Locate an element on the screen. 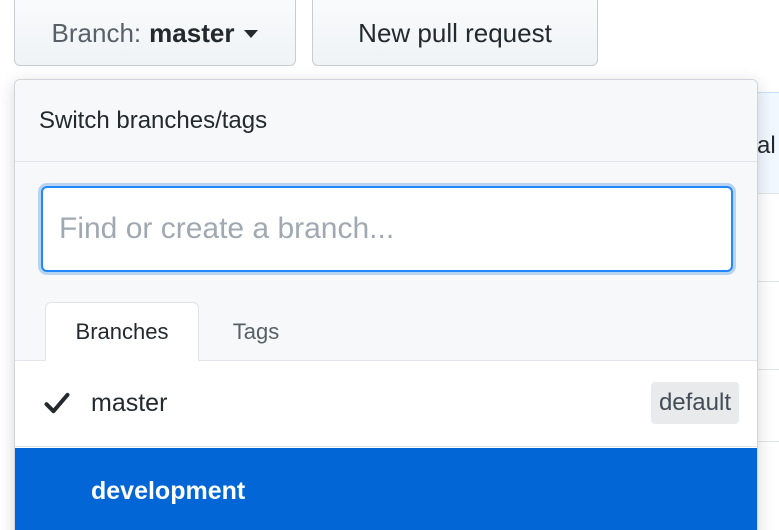  caret-down-icon is located at coordinates (251, 34).